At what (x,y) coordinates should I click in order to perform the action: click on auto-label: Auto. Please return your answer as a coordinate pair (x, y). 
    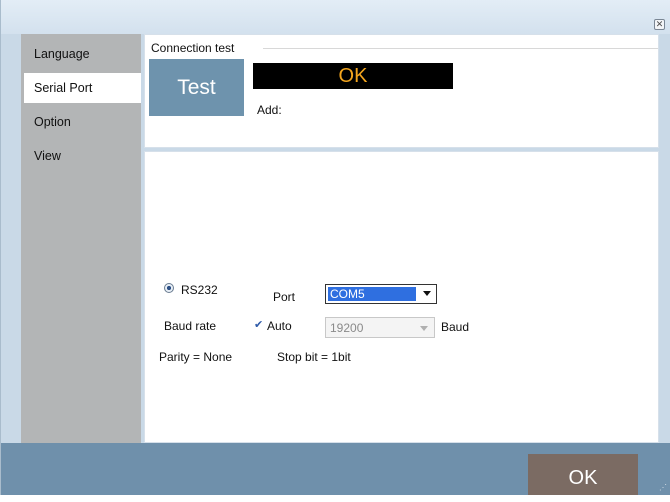
    Looking at the image, I should click on (279, 326).